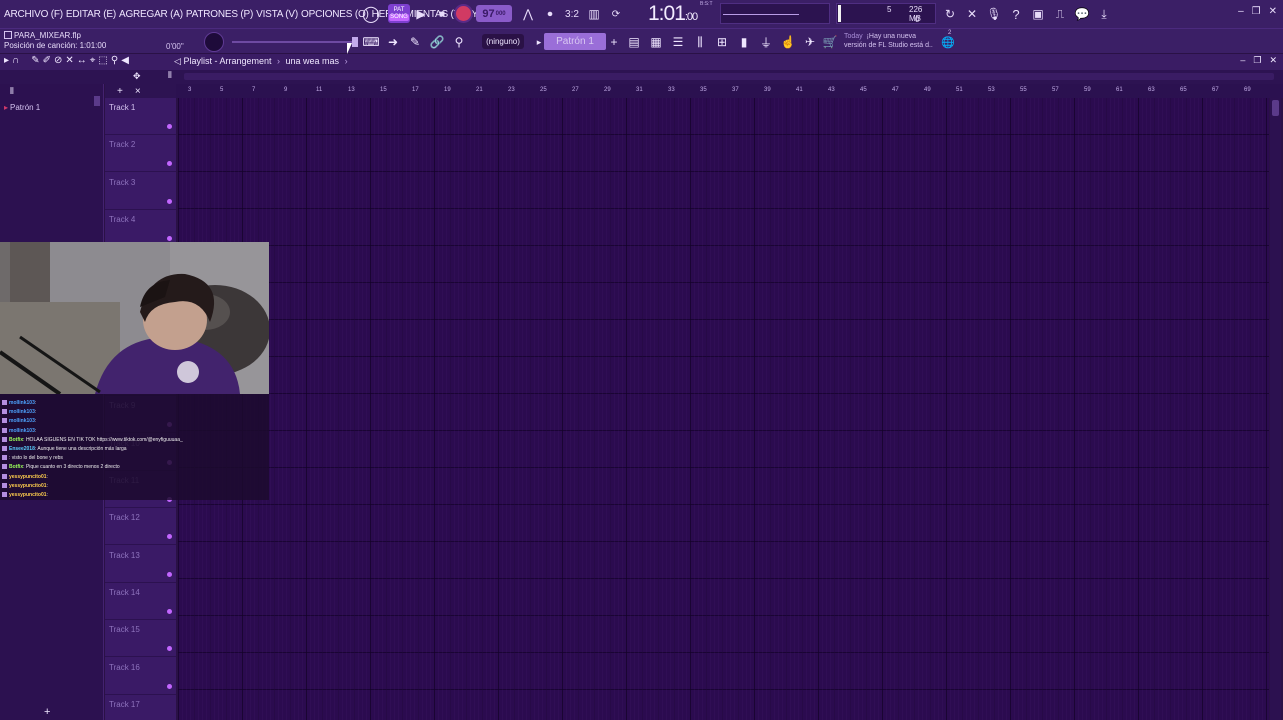 This screenshot has height=720, width=1283. What do you see at coordinates (93, 60) in the screenshot?
I see `slice-tool-icon: ⌖` at bounding box center [93, 60].